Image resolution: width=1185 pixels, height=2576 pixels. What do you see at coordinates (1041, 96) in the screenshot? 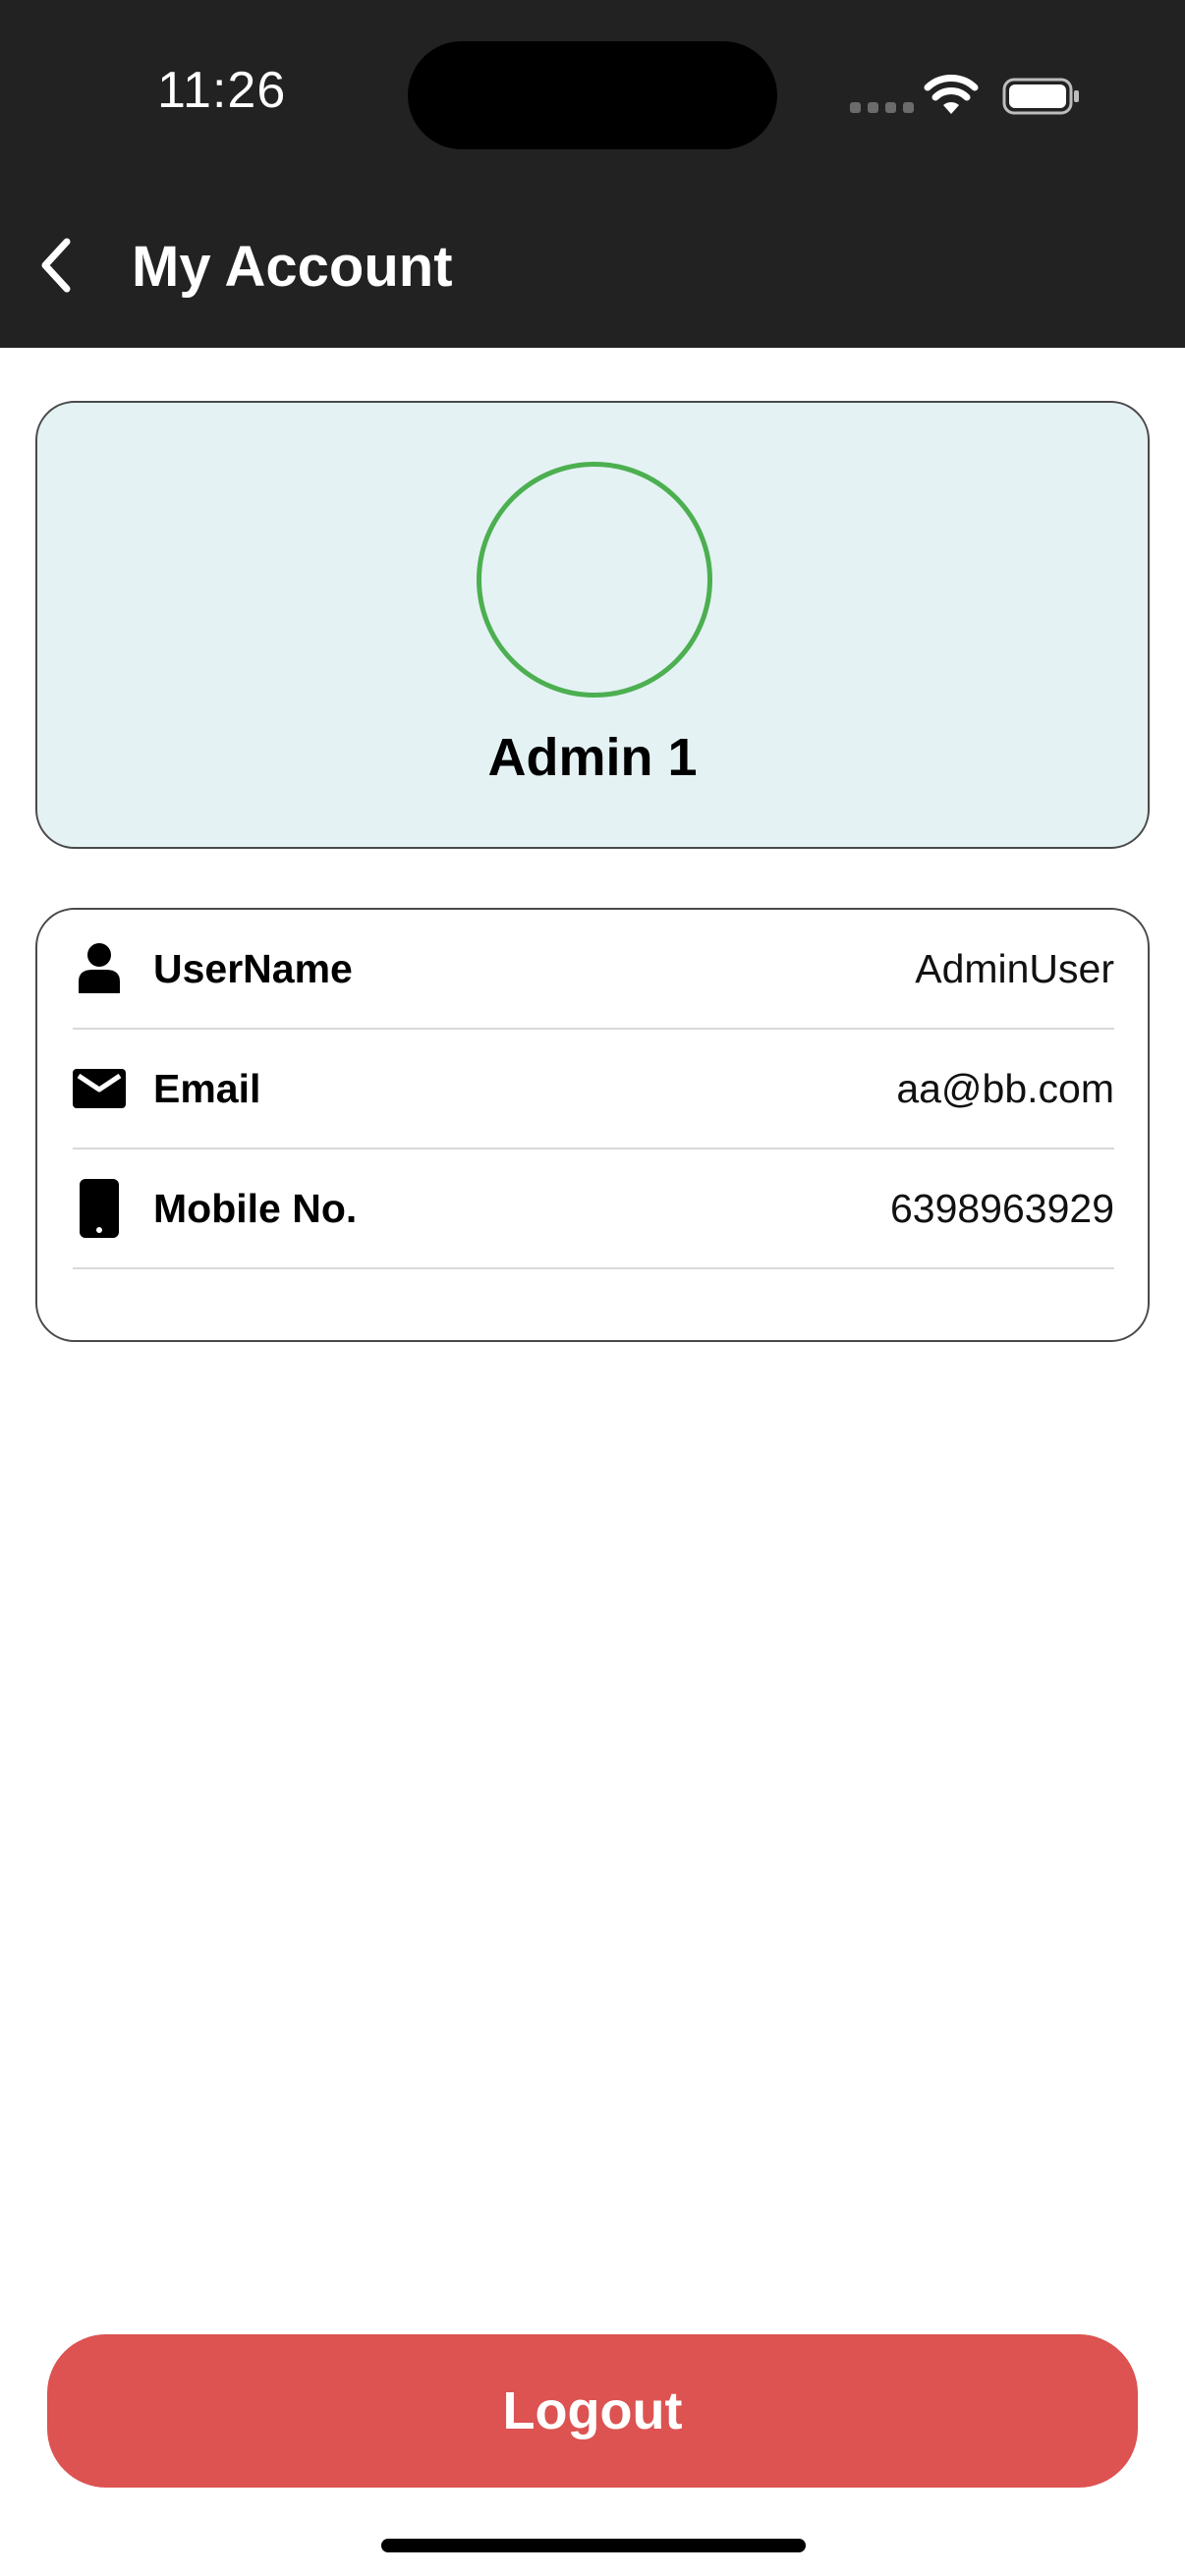
I see `battery-icon` at bounding box center [1041, 96].